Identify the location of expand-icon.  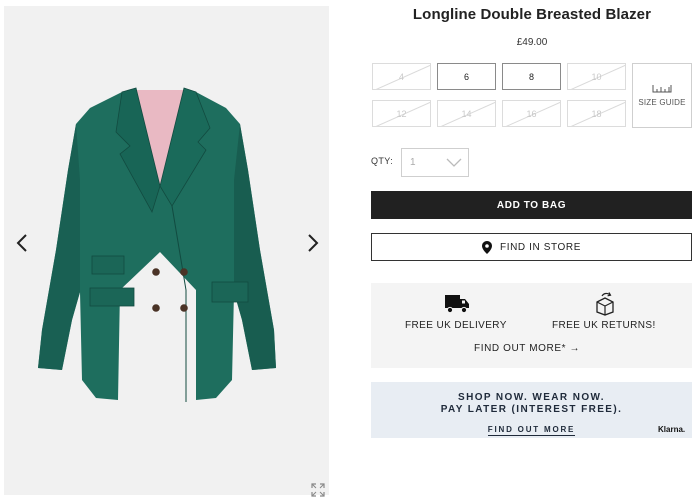
(318, 490).